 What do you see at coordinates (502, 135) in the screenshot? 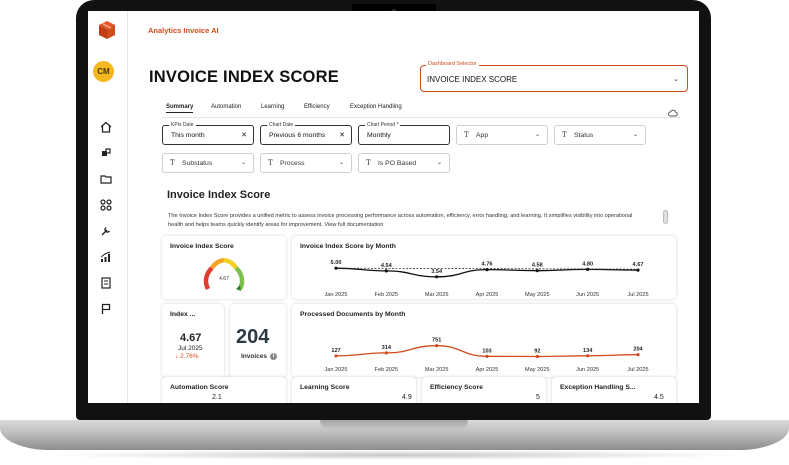
I see `app-filter: T App ⌄` at bounding box center [502, 135].